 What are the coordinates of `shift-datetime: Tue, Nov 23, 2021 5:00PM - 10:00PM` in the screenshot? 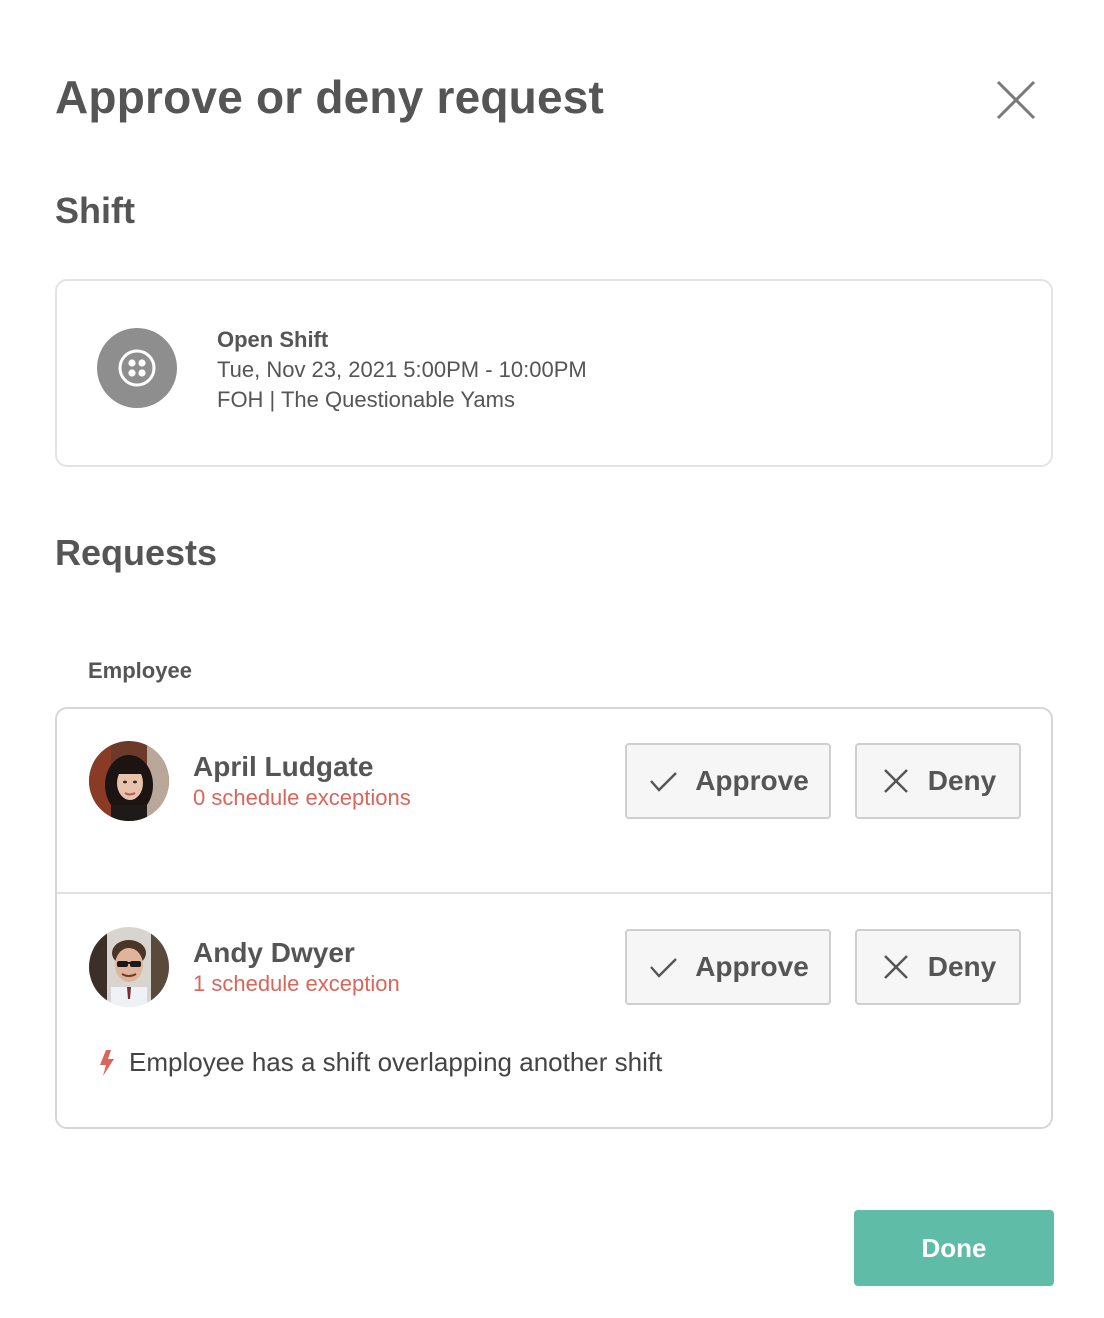 It's located at (402, 369).